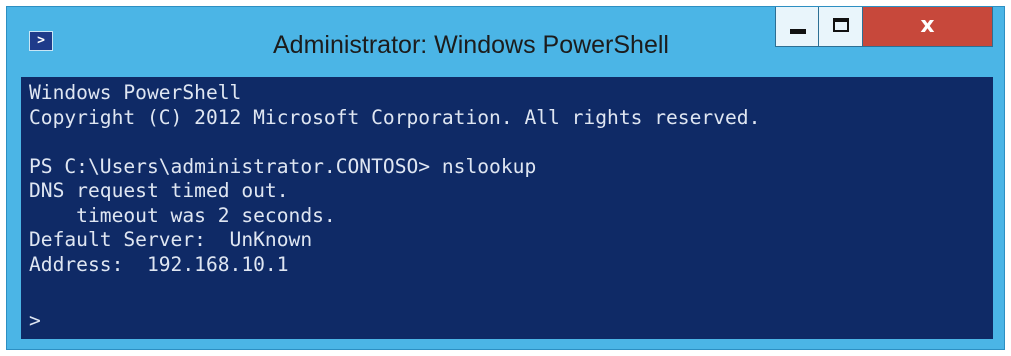 This screenshot has width=1011, height=356. Describe the element at coordinates (41, 41) in the screenshot. I see `powershell-icon: >` at that location.